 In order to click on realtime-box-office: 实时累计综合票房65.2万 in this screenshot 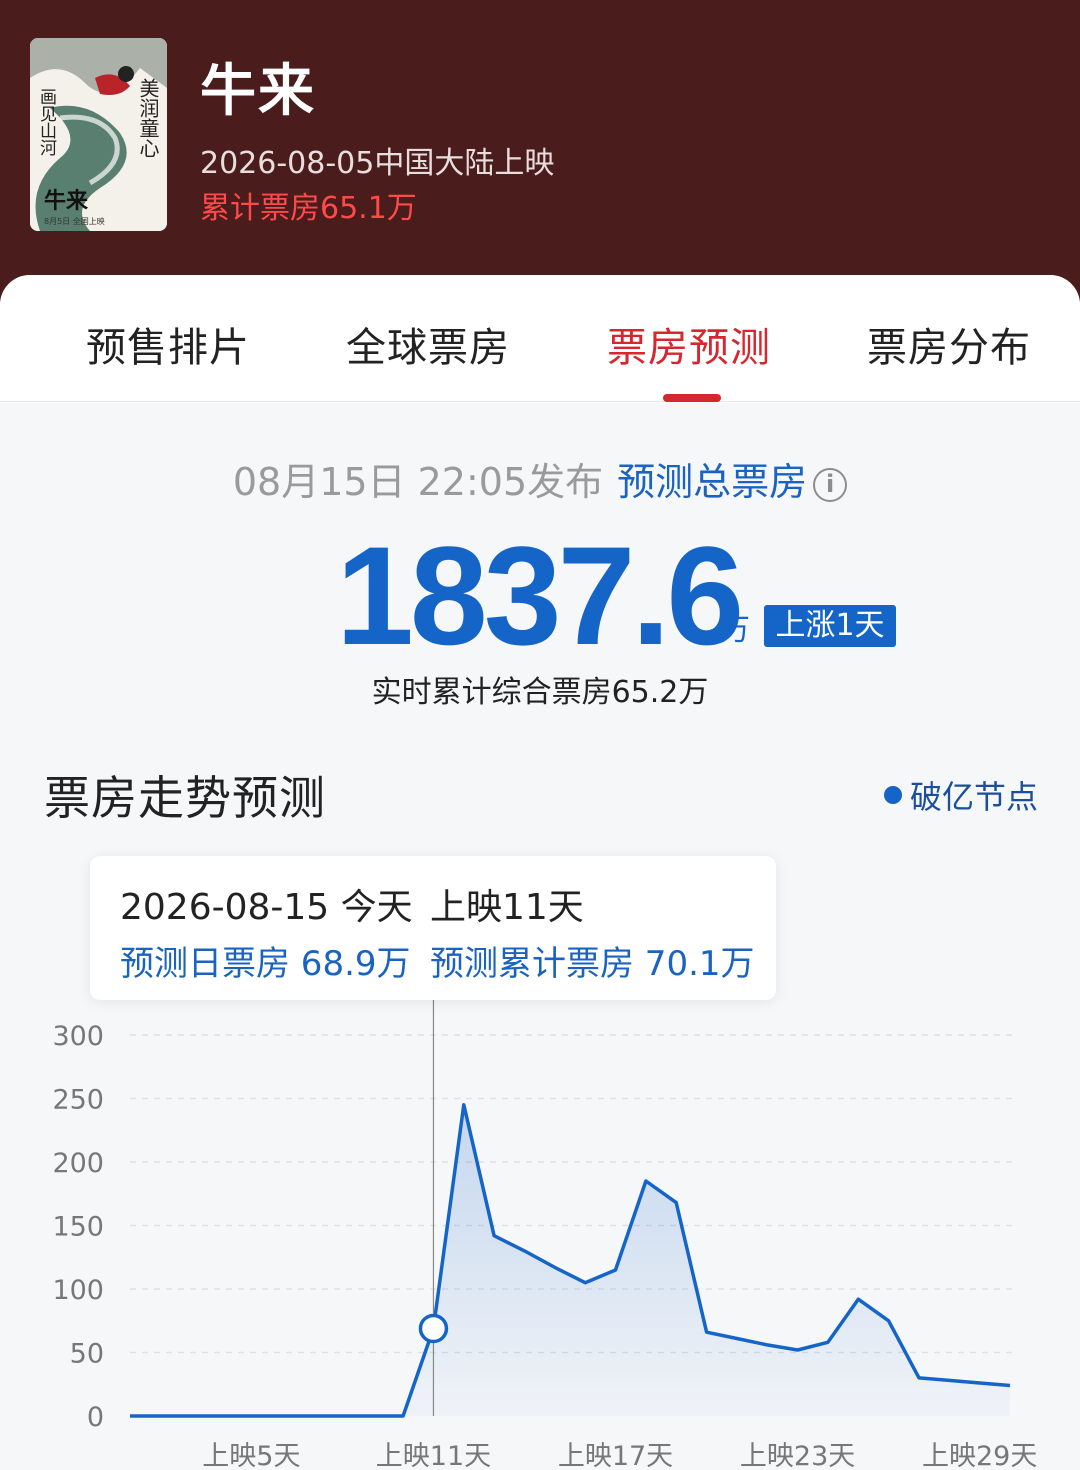, I will do `click(540, 692)`.